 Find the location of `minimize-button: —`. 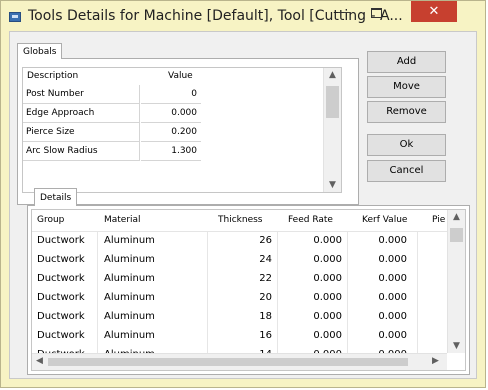

minimize-button: — is located at coordinates (344, 13).